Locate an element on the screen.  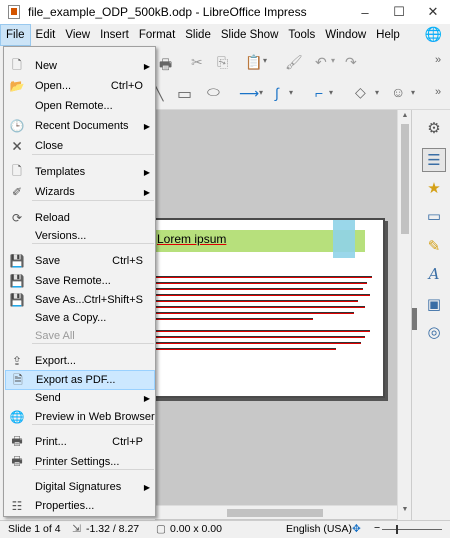
paste-icon: 📋 is located at coordinates (253, 62).